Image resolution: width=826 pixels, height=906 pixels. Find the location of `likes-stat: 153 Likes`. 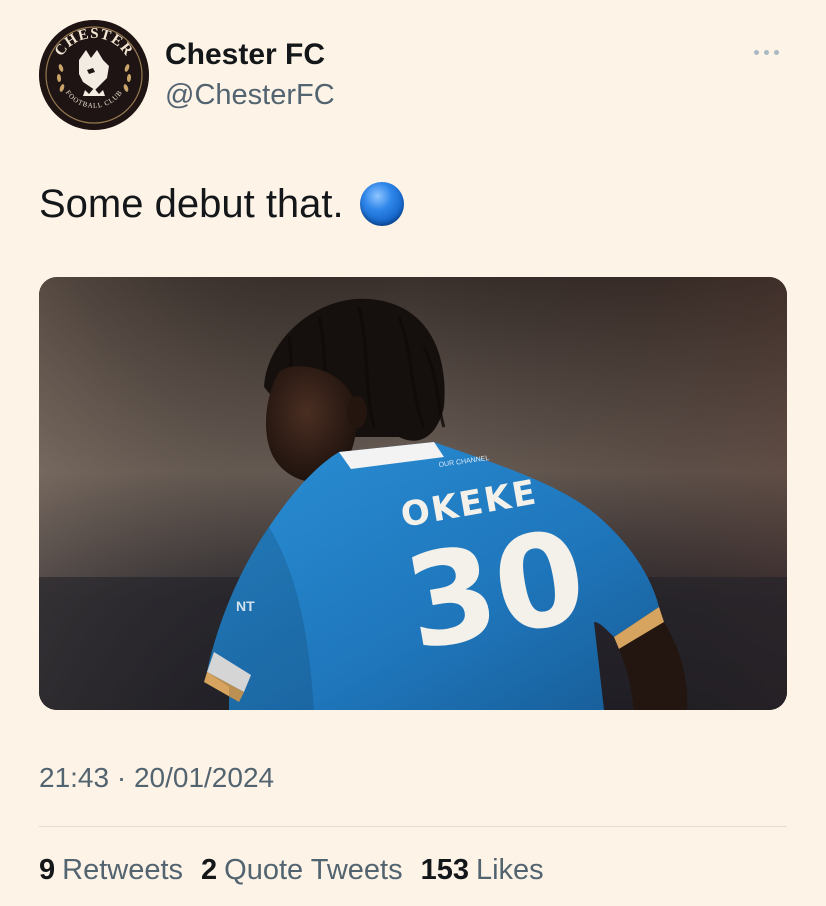

likes-stat: 153 Likes is located at coordinates (482, 870).